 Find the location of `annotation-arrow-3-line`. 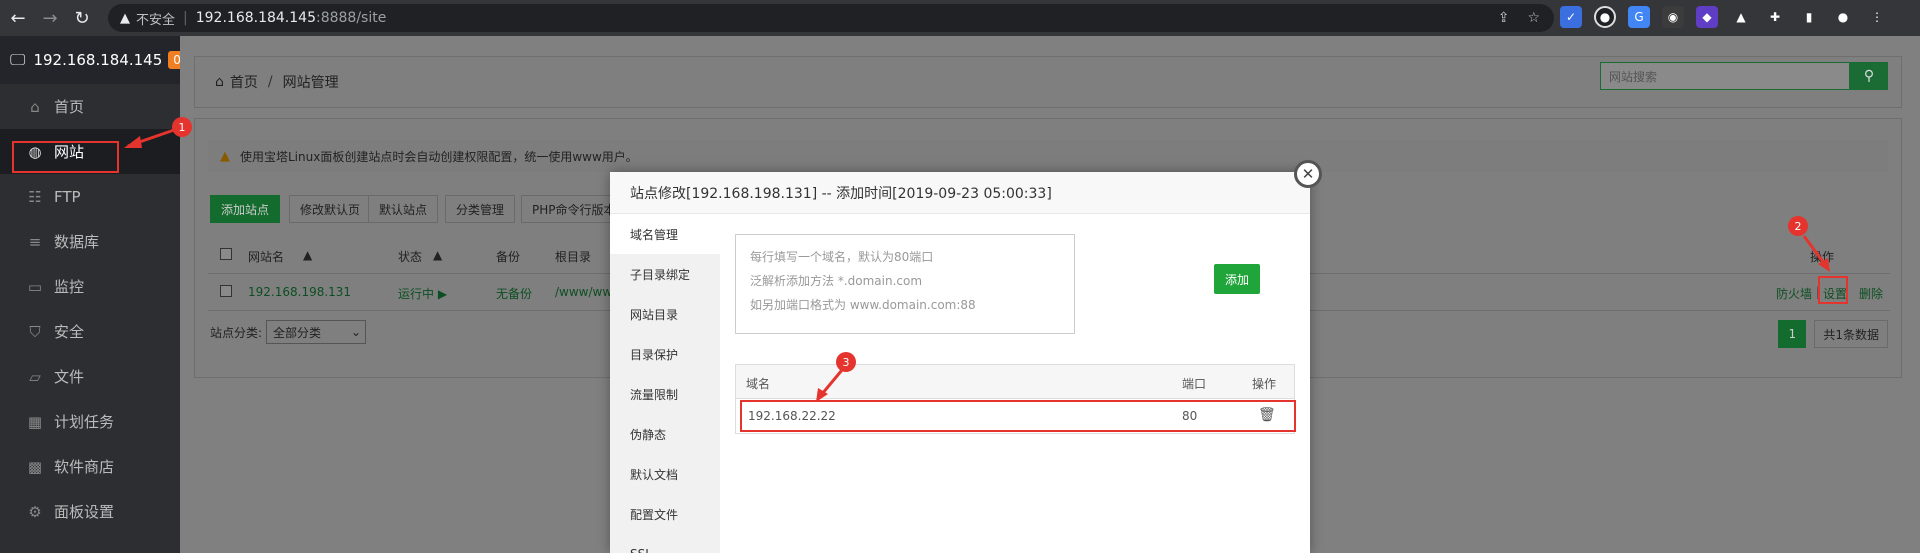

annotation-arrow-3-line is located at coordinates (832, 382).